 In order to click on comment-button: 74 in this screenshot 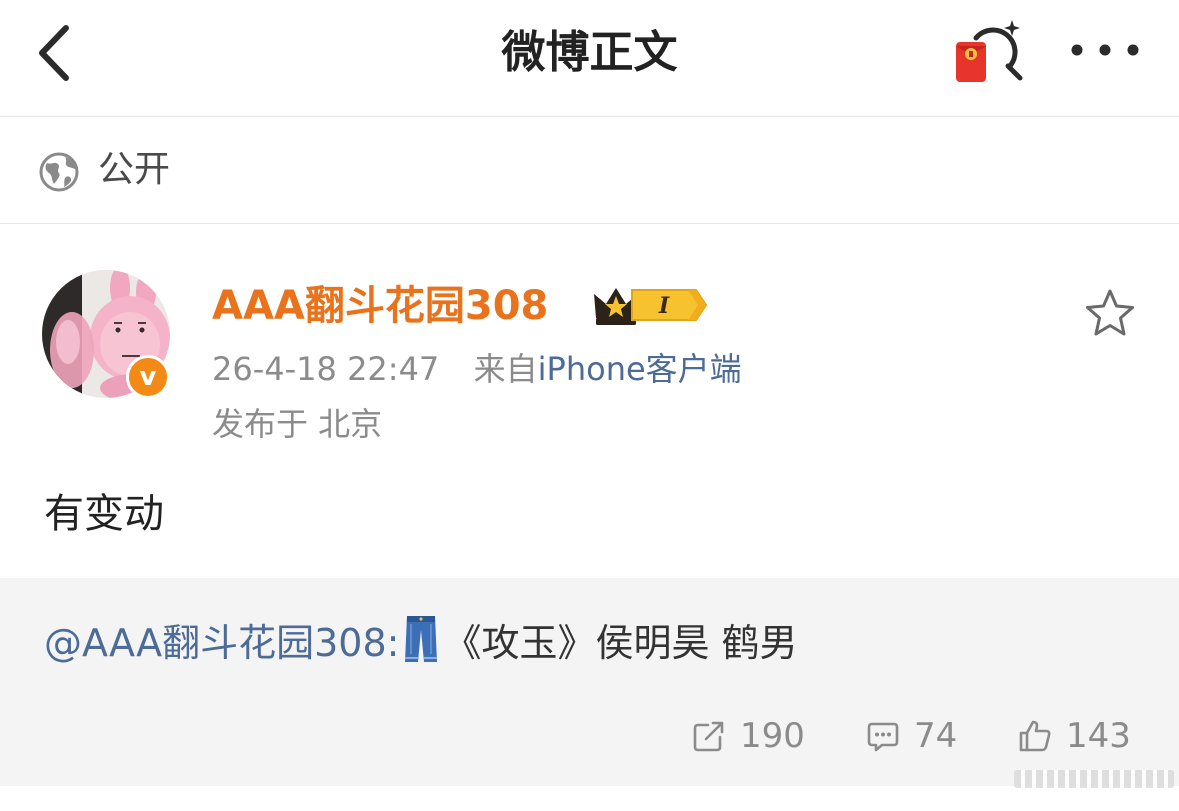, I will do `click(911, 736)`.